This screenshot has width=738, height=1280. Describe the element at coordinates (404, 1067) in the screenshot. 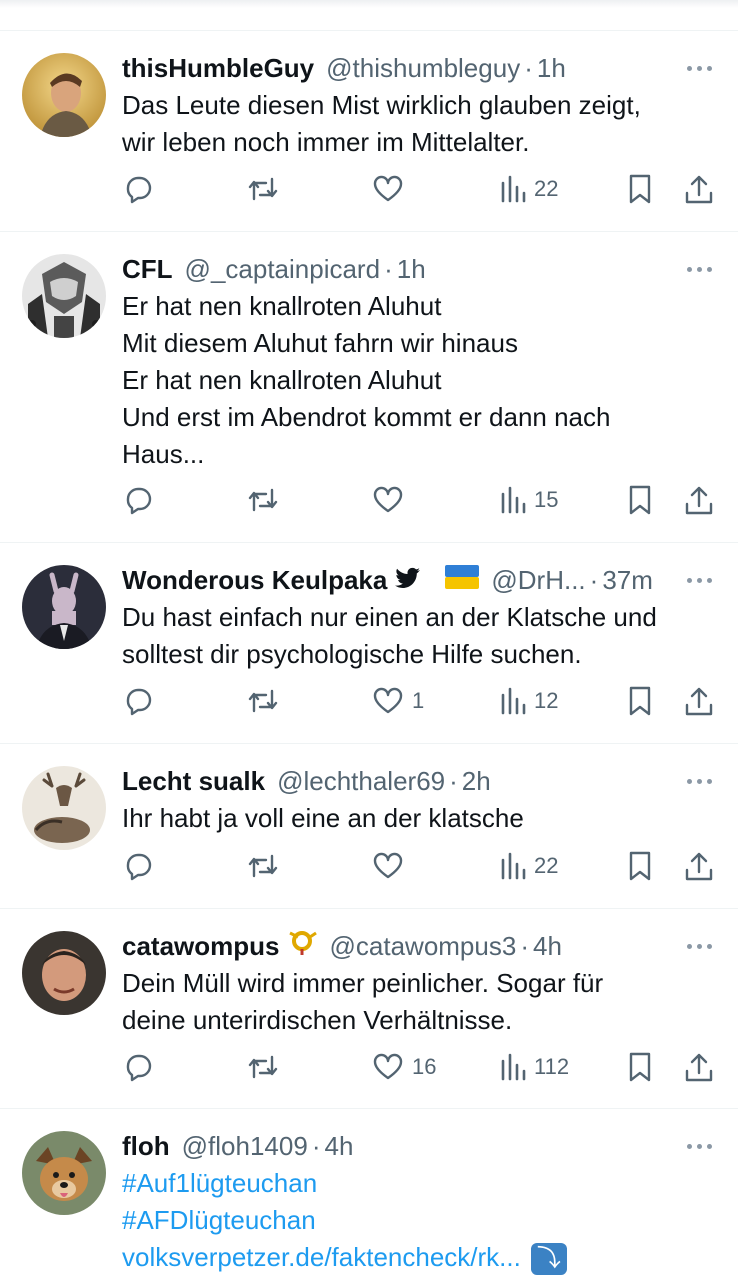

I see `like-button: 16` at that location.